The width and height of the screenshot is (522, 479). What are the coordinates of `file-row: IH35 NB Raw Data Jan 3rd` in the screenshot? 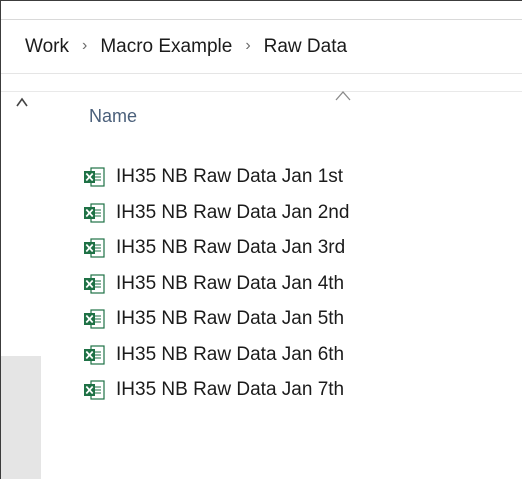 It's located at (216, 248).